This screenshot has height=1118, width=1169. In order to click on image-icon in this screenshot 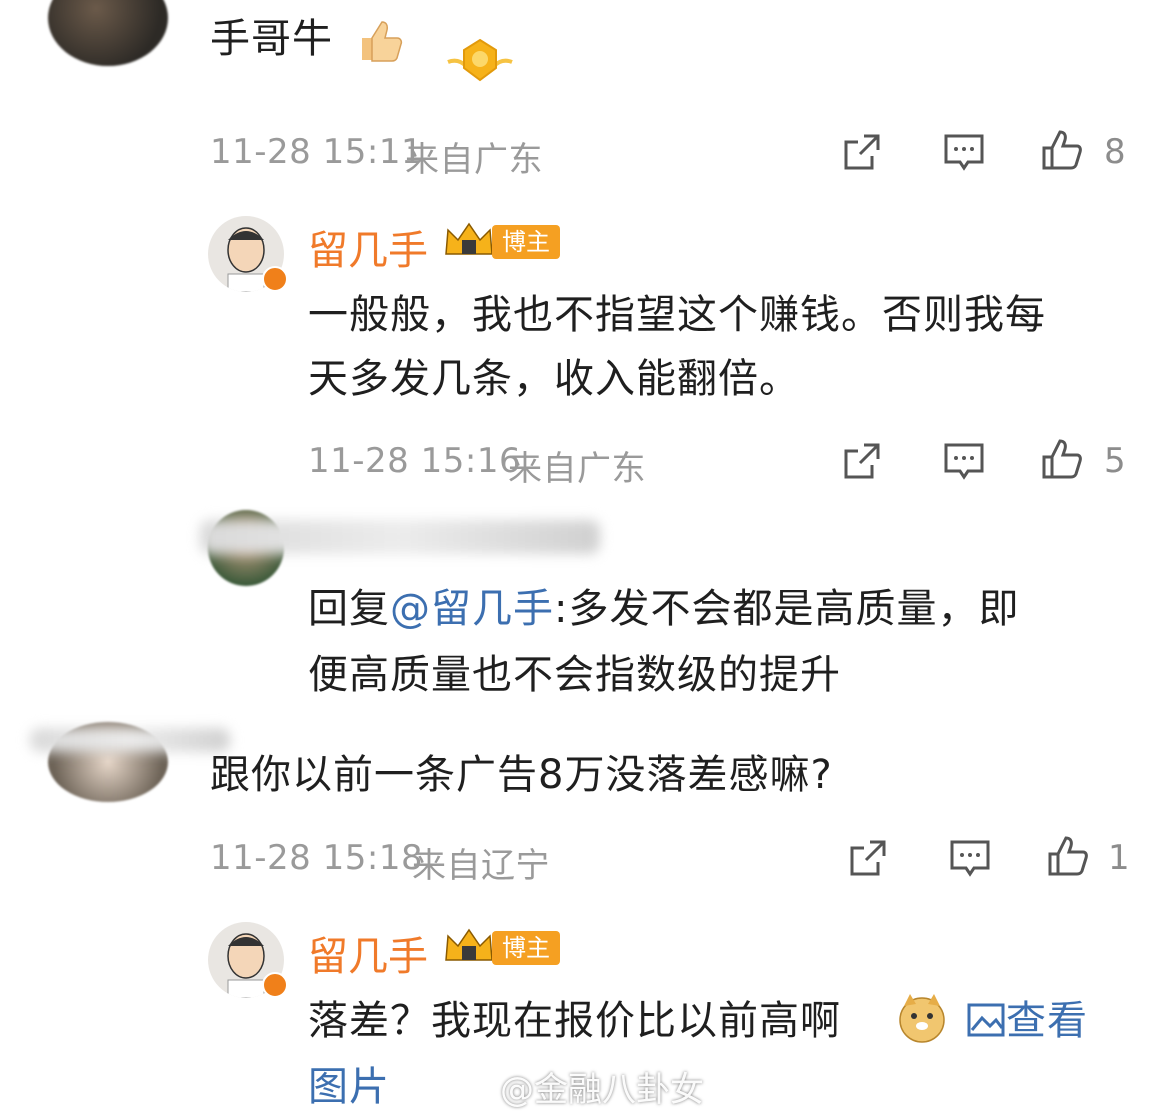, I will do `click(986, 1020)`.